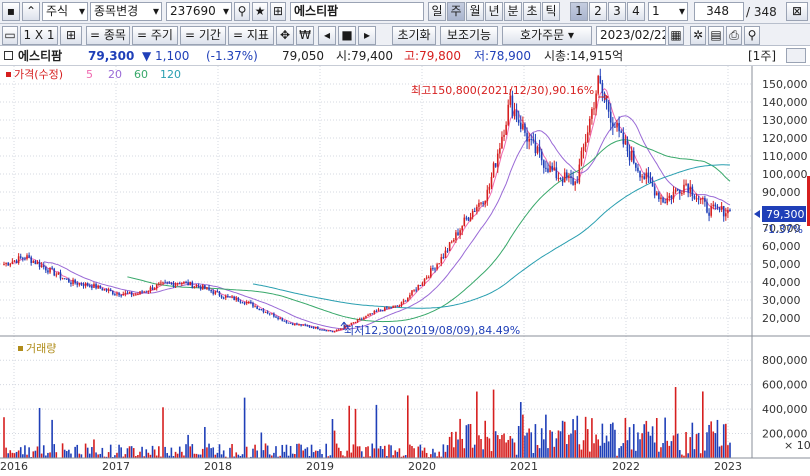 The width and height of the screenshot is (810, 476). What do you see at coordinates (551, 11) in the screenshot?
I see `period-tab-6: 틱` at bounding box center [551, 11].